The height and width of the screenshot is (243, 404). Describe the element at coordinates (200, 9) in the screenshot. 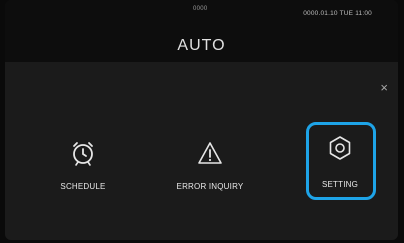

I see `header-top-label: 0000` at that location.